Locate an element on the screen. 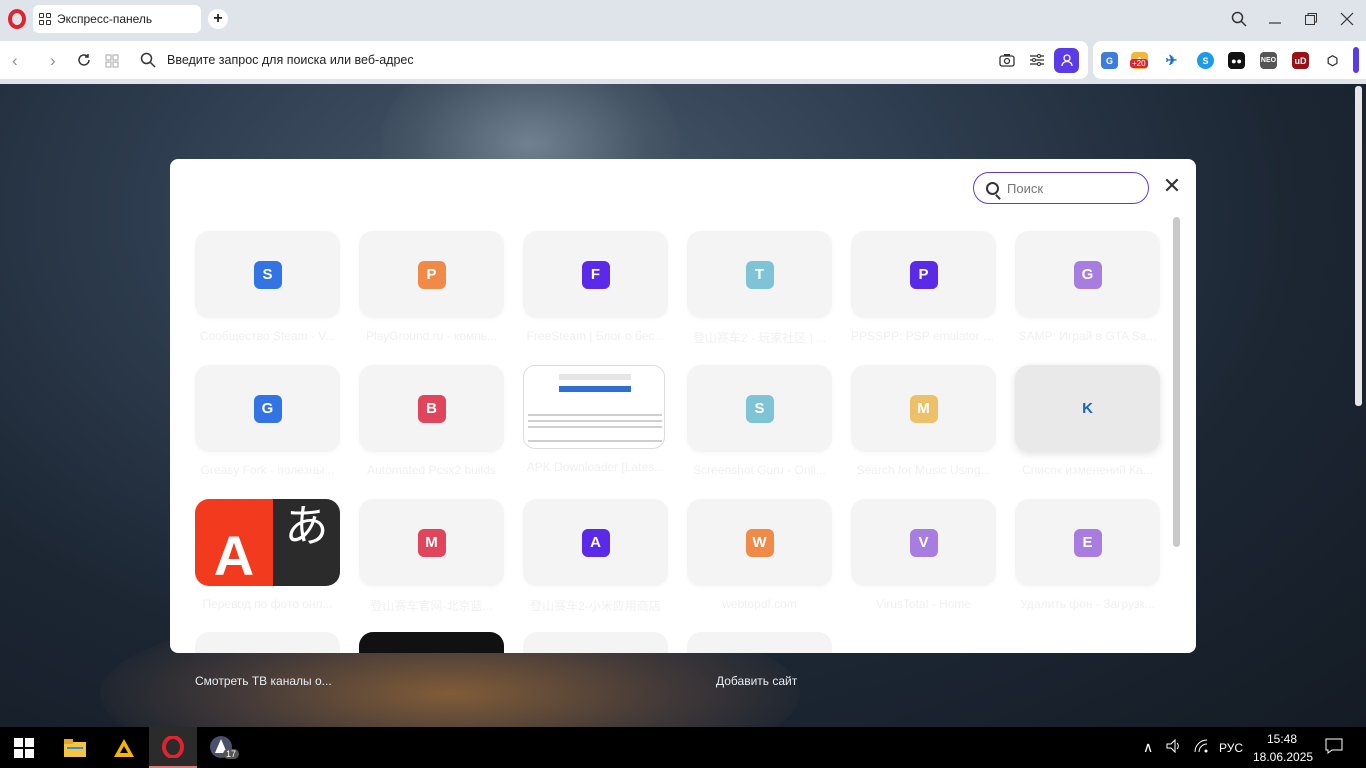 This screenshot has height=768, width=1366. input-language: РУС is located at coordinates (1231, 748).